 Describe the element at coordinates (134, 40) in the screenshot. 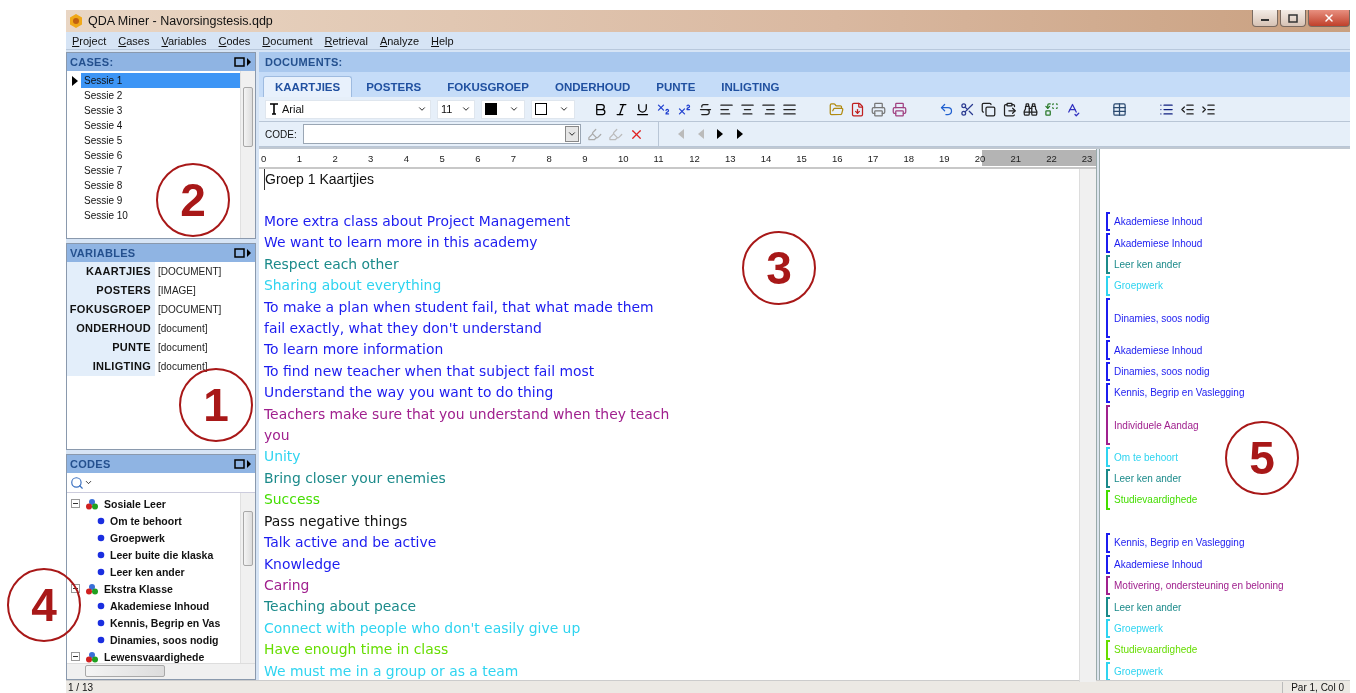

I see `menu-item: Cases` at that location.